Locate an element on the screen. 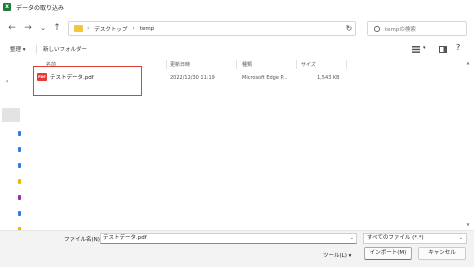  window-title: データの取り込み is located at coordinates (40, 8).